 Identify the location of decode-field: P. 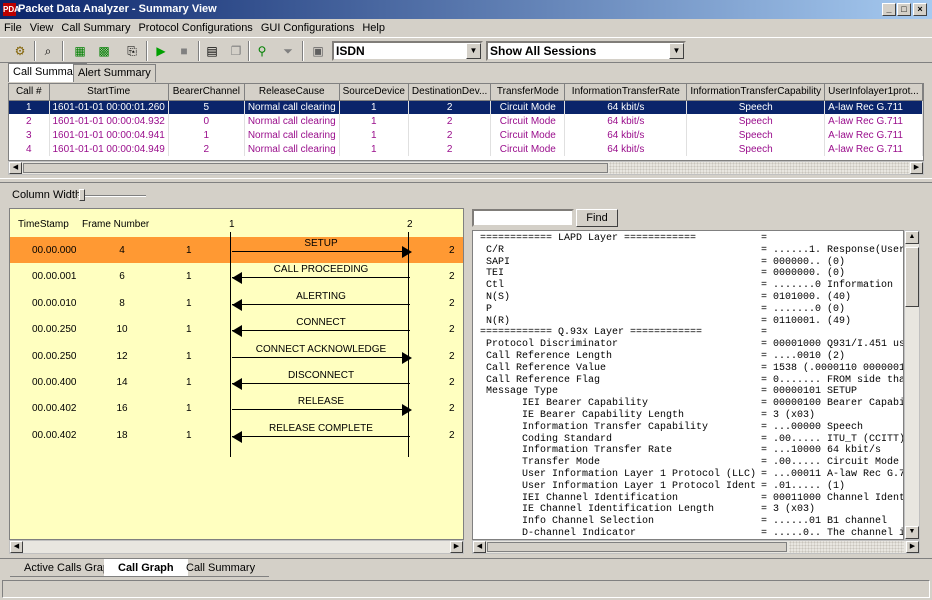
(486, 309).